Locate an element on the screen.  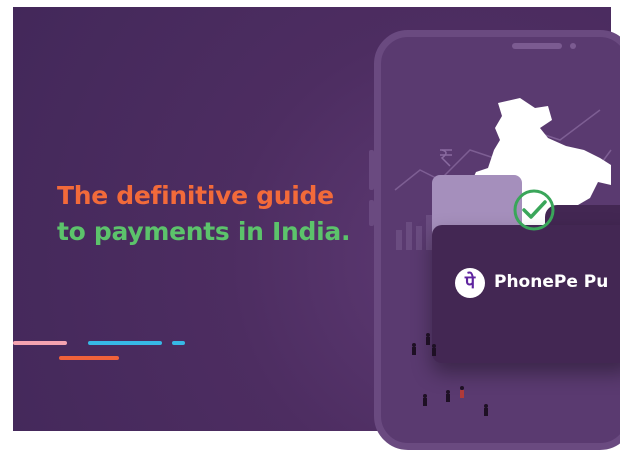
phonepe-logo-icon: पे is located at coordinates (470, 283).